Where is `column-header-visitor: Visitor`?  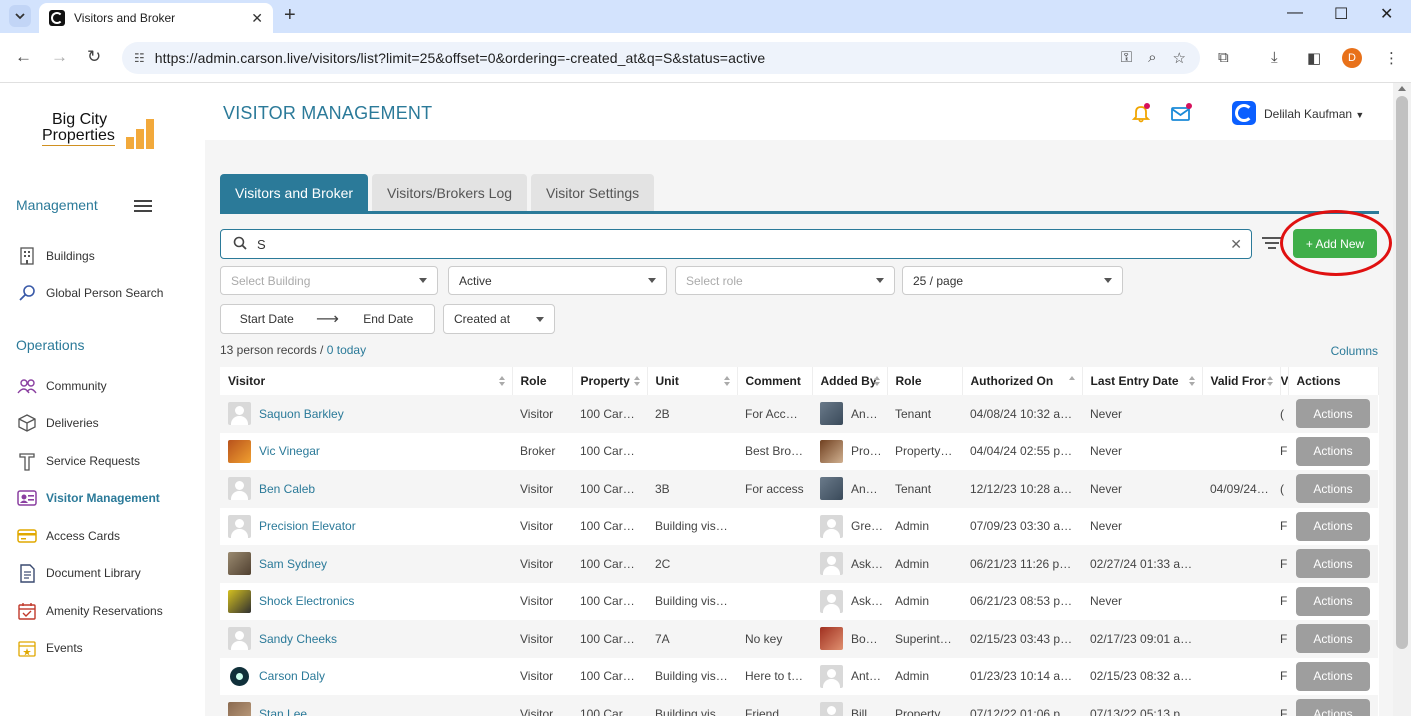
column-header-visitor: Visitor is located at coordinates (366, 381).